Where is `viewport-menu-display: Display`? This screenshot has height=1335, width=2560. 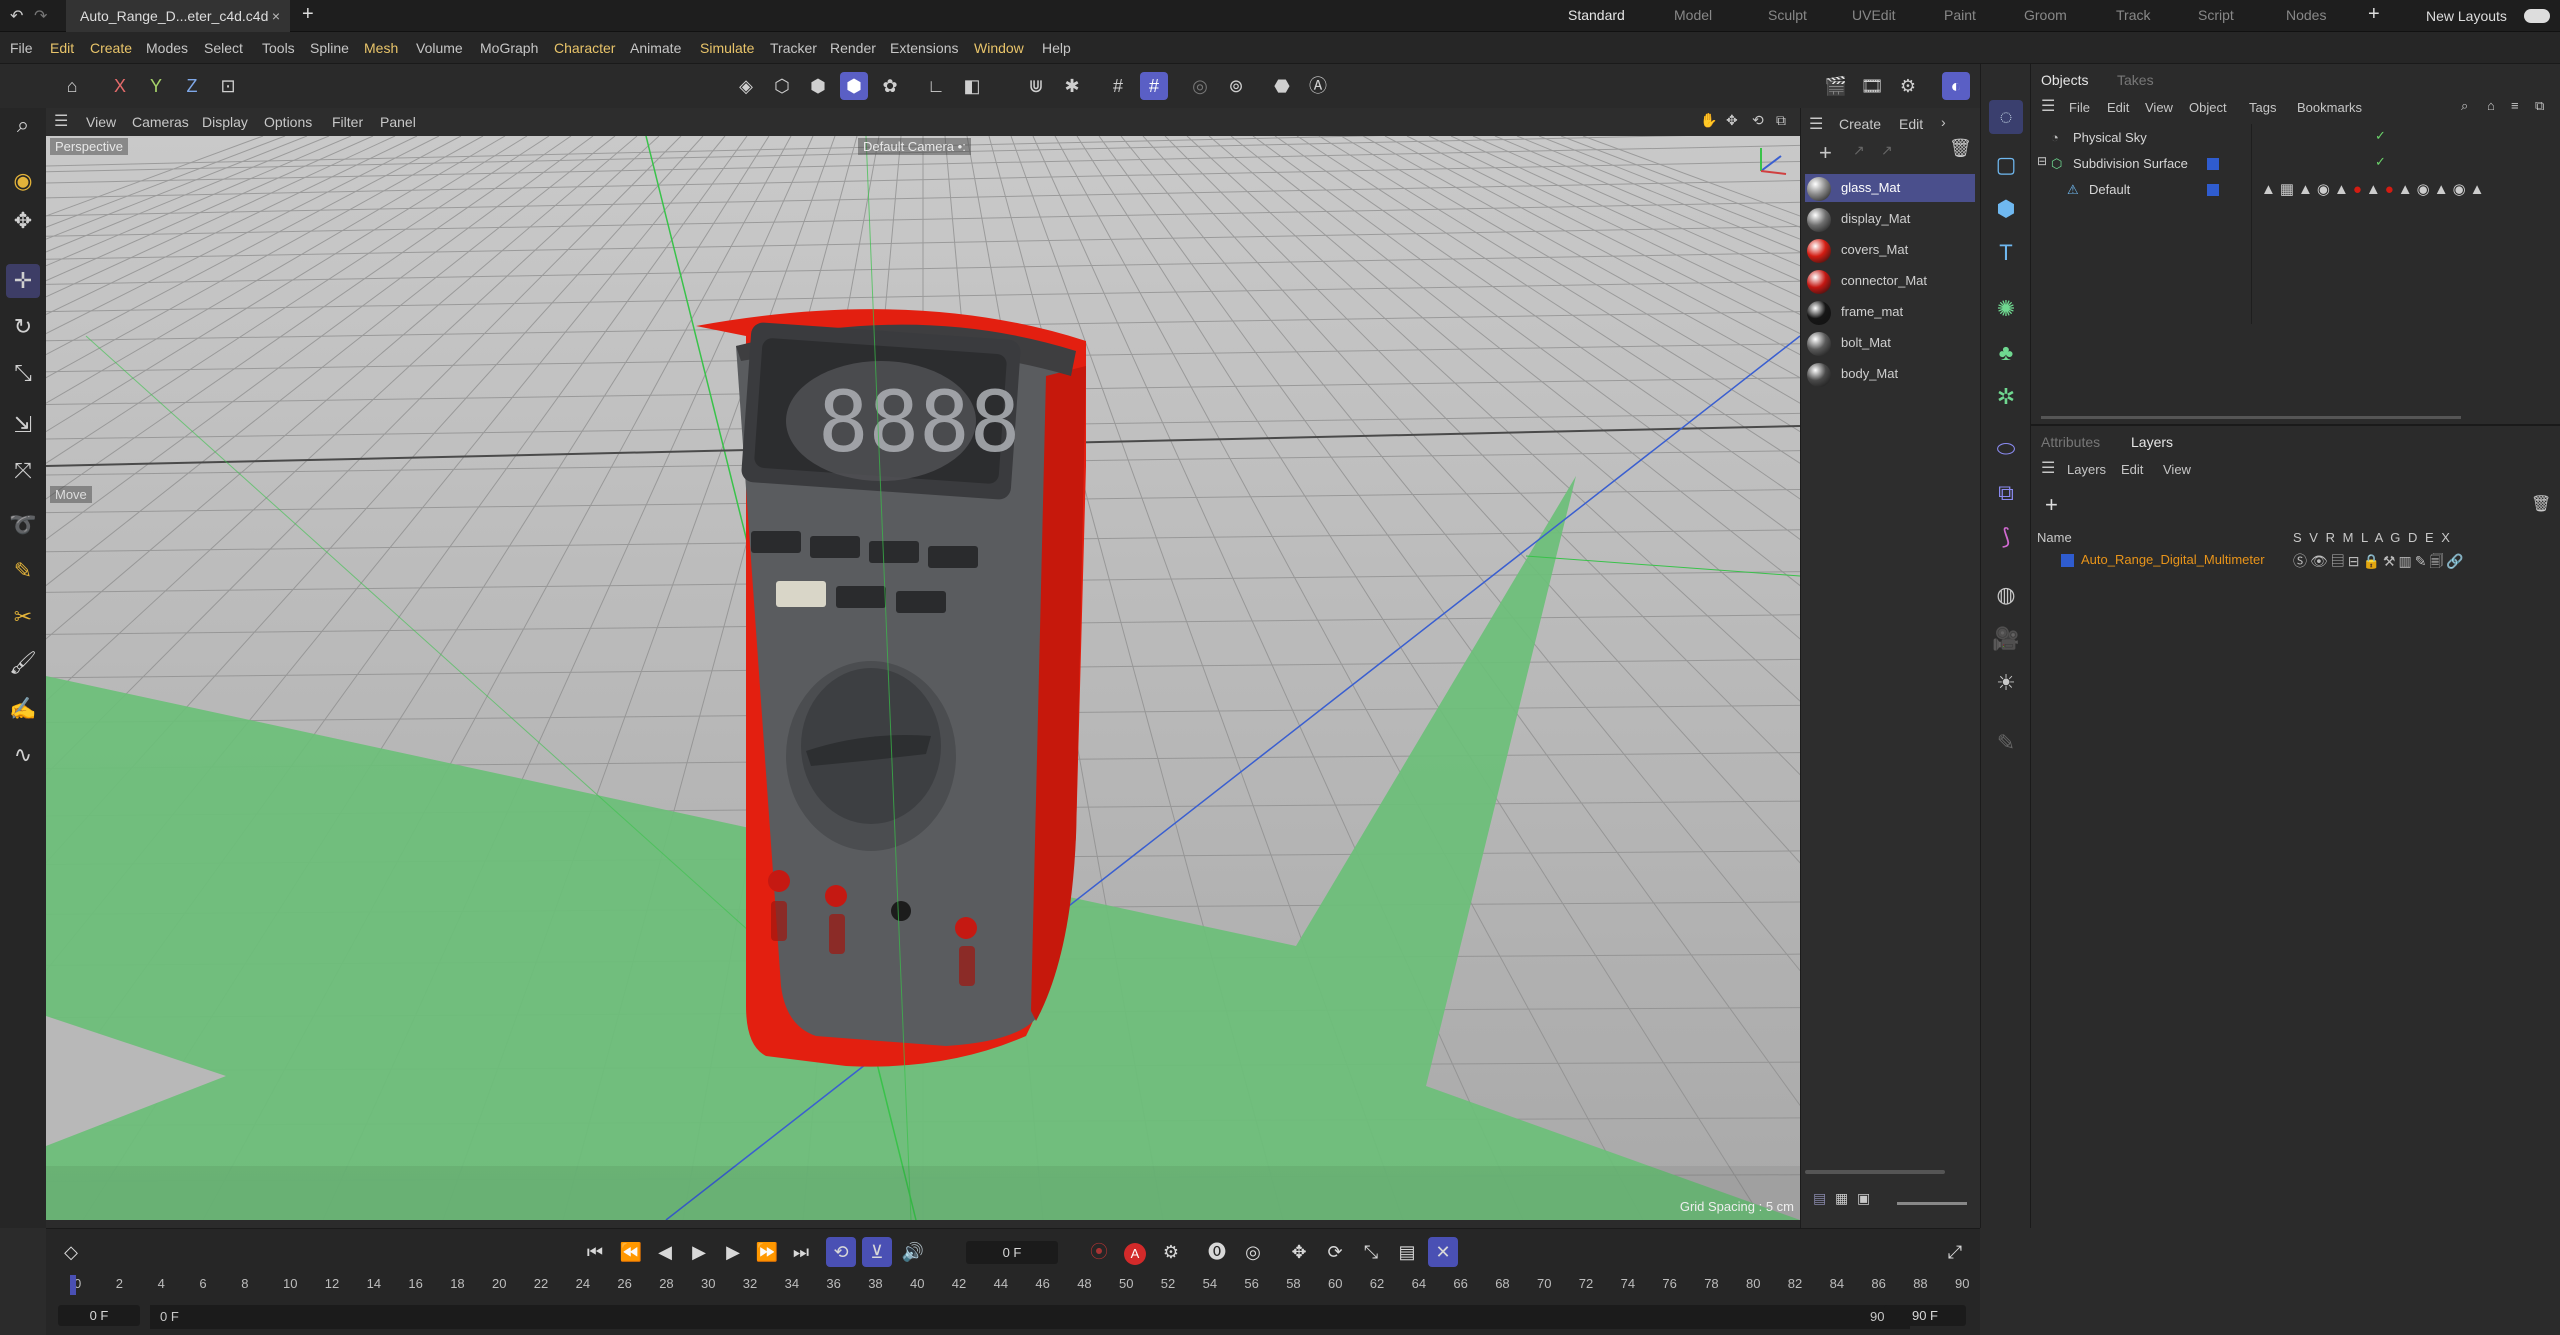 viewport-menu-display: Display is located at coordinates (225, 122).